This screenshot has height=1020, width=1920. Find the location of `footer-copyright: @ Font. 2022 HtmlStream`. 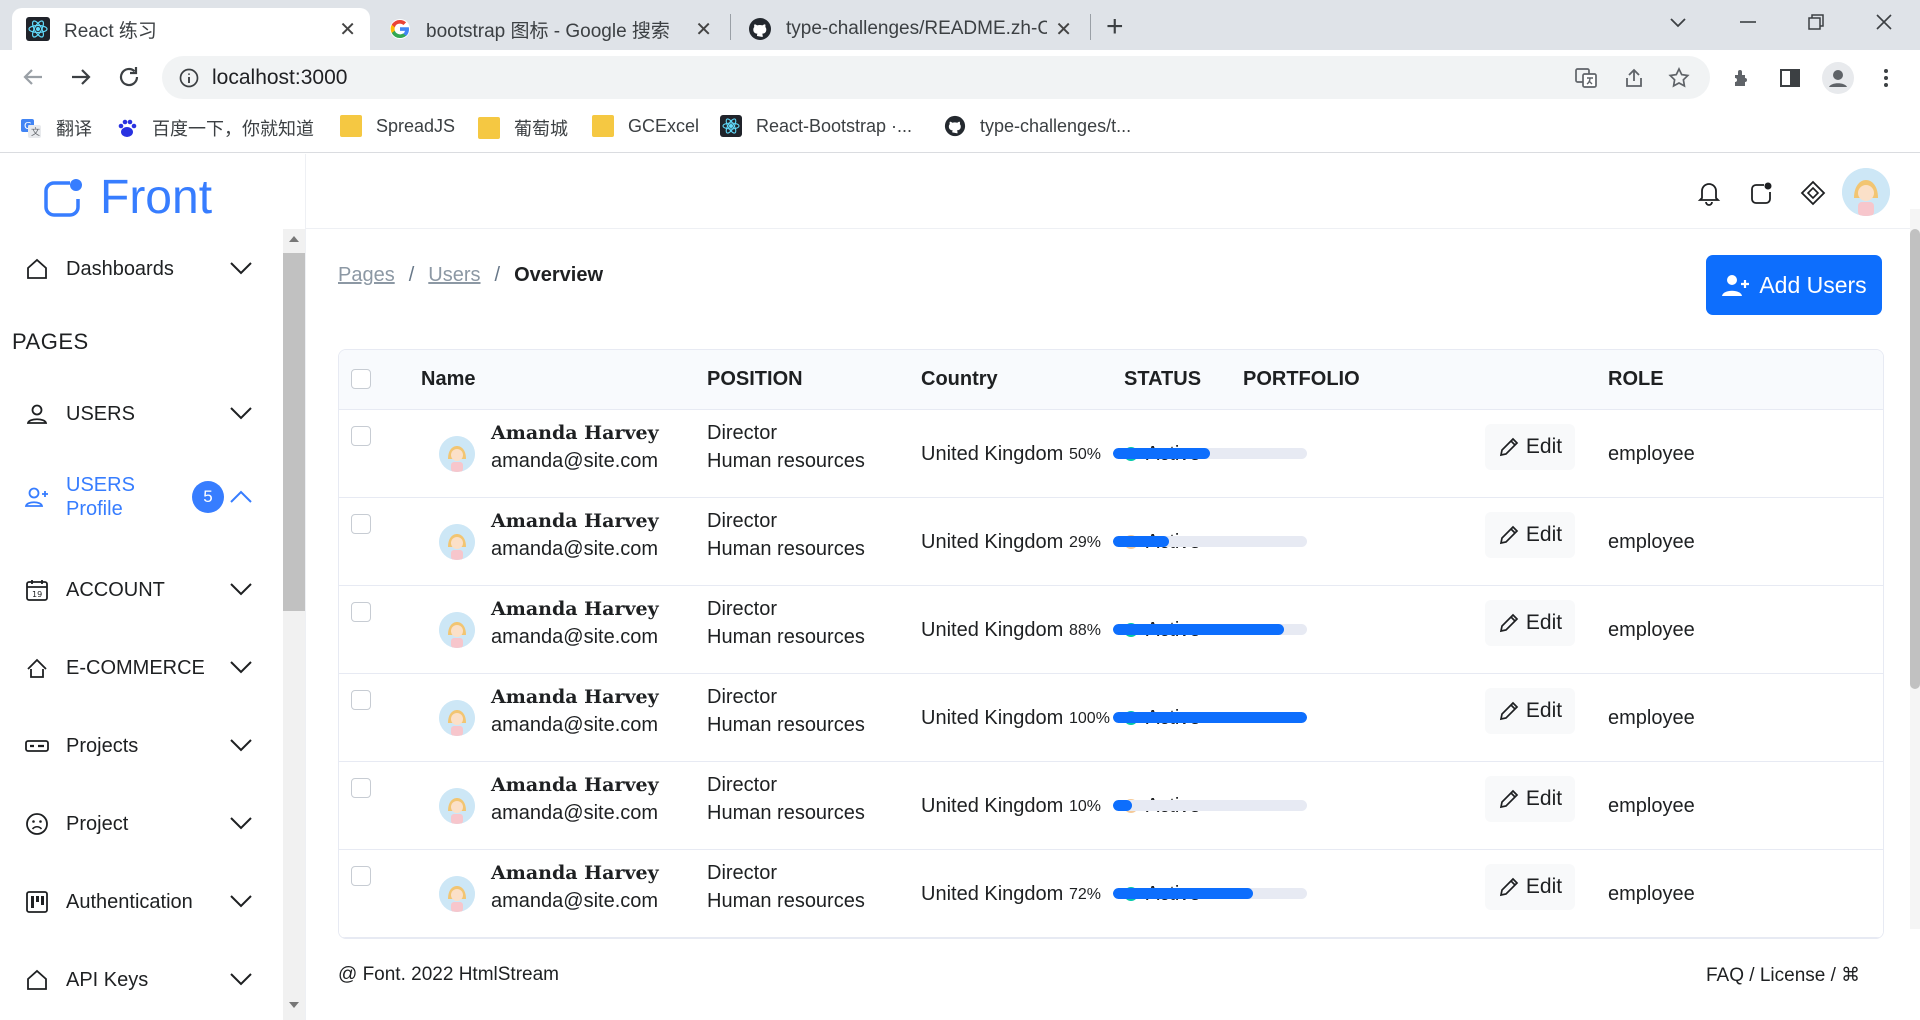

footer-copyright: @ Font. 2022 HtmlStream is located at coordinates (448, 974).